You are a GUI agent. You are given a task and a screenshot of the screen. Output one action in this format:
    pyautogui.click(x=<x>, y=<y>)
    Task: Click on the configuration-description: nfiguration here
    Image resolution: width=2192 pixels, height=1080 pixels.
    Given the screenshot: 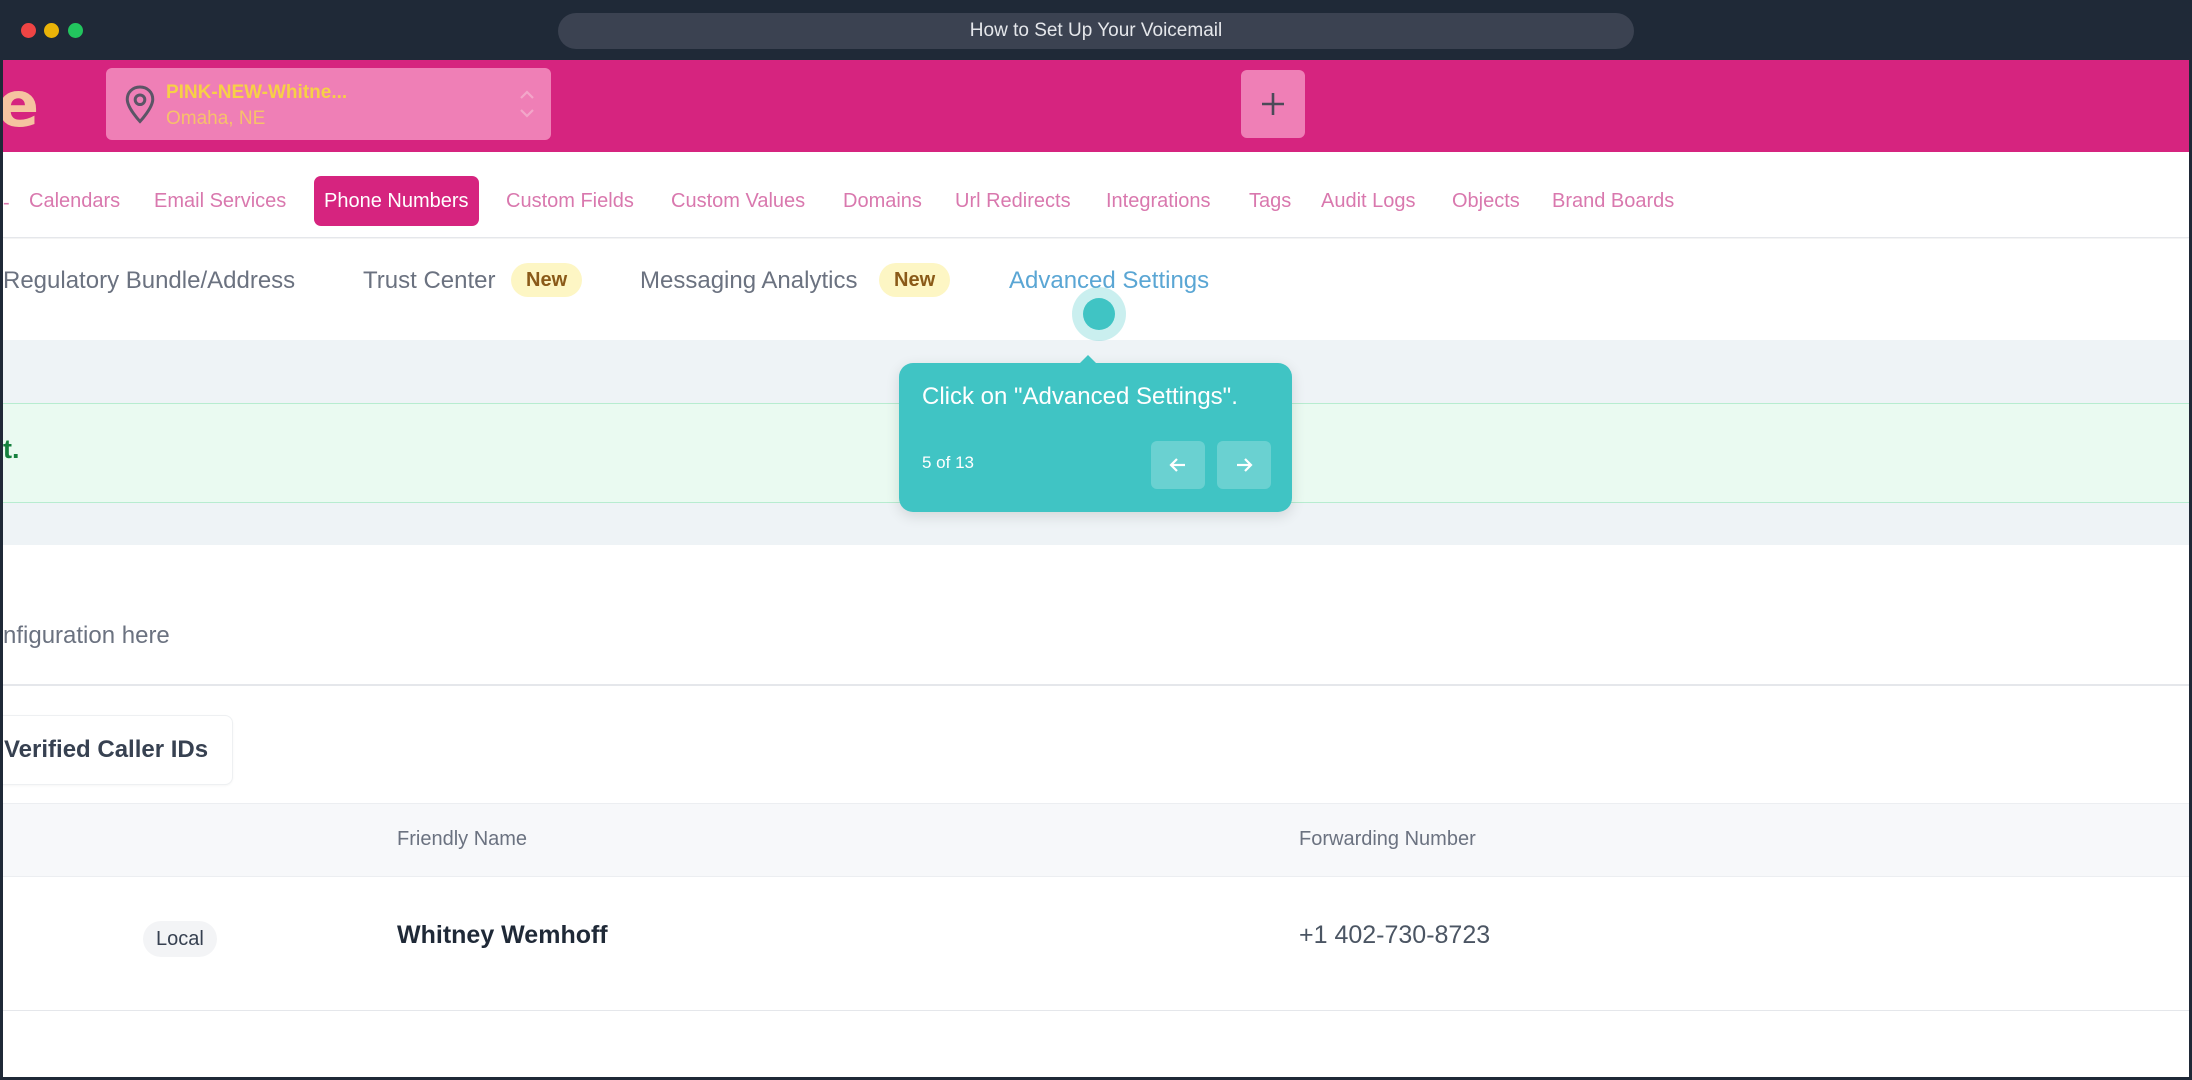 What is the action you would take?
    pyautogui.click(x=86, y=635)
    